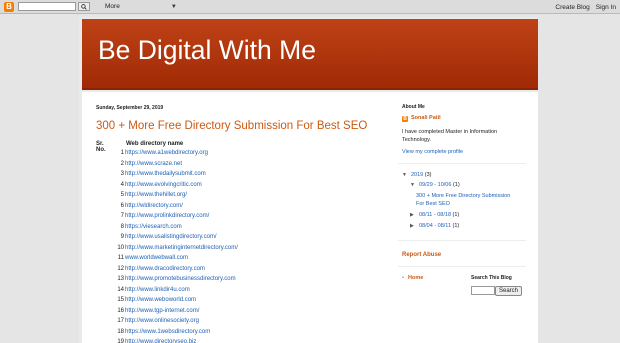 Image resolution: width=620 pixels, height=343 pixels. What do you see at coordinates (156, 195) in the screenshot?
I see `directory-link: http://www.thehillet.org/` at bounding box center [156, 195].